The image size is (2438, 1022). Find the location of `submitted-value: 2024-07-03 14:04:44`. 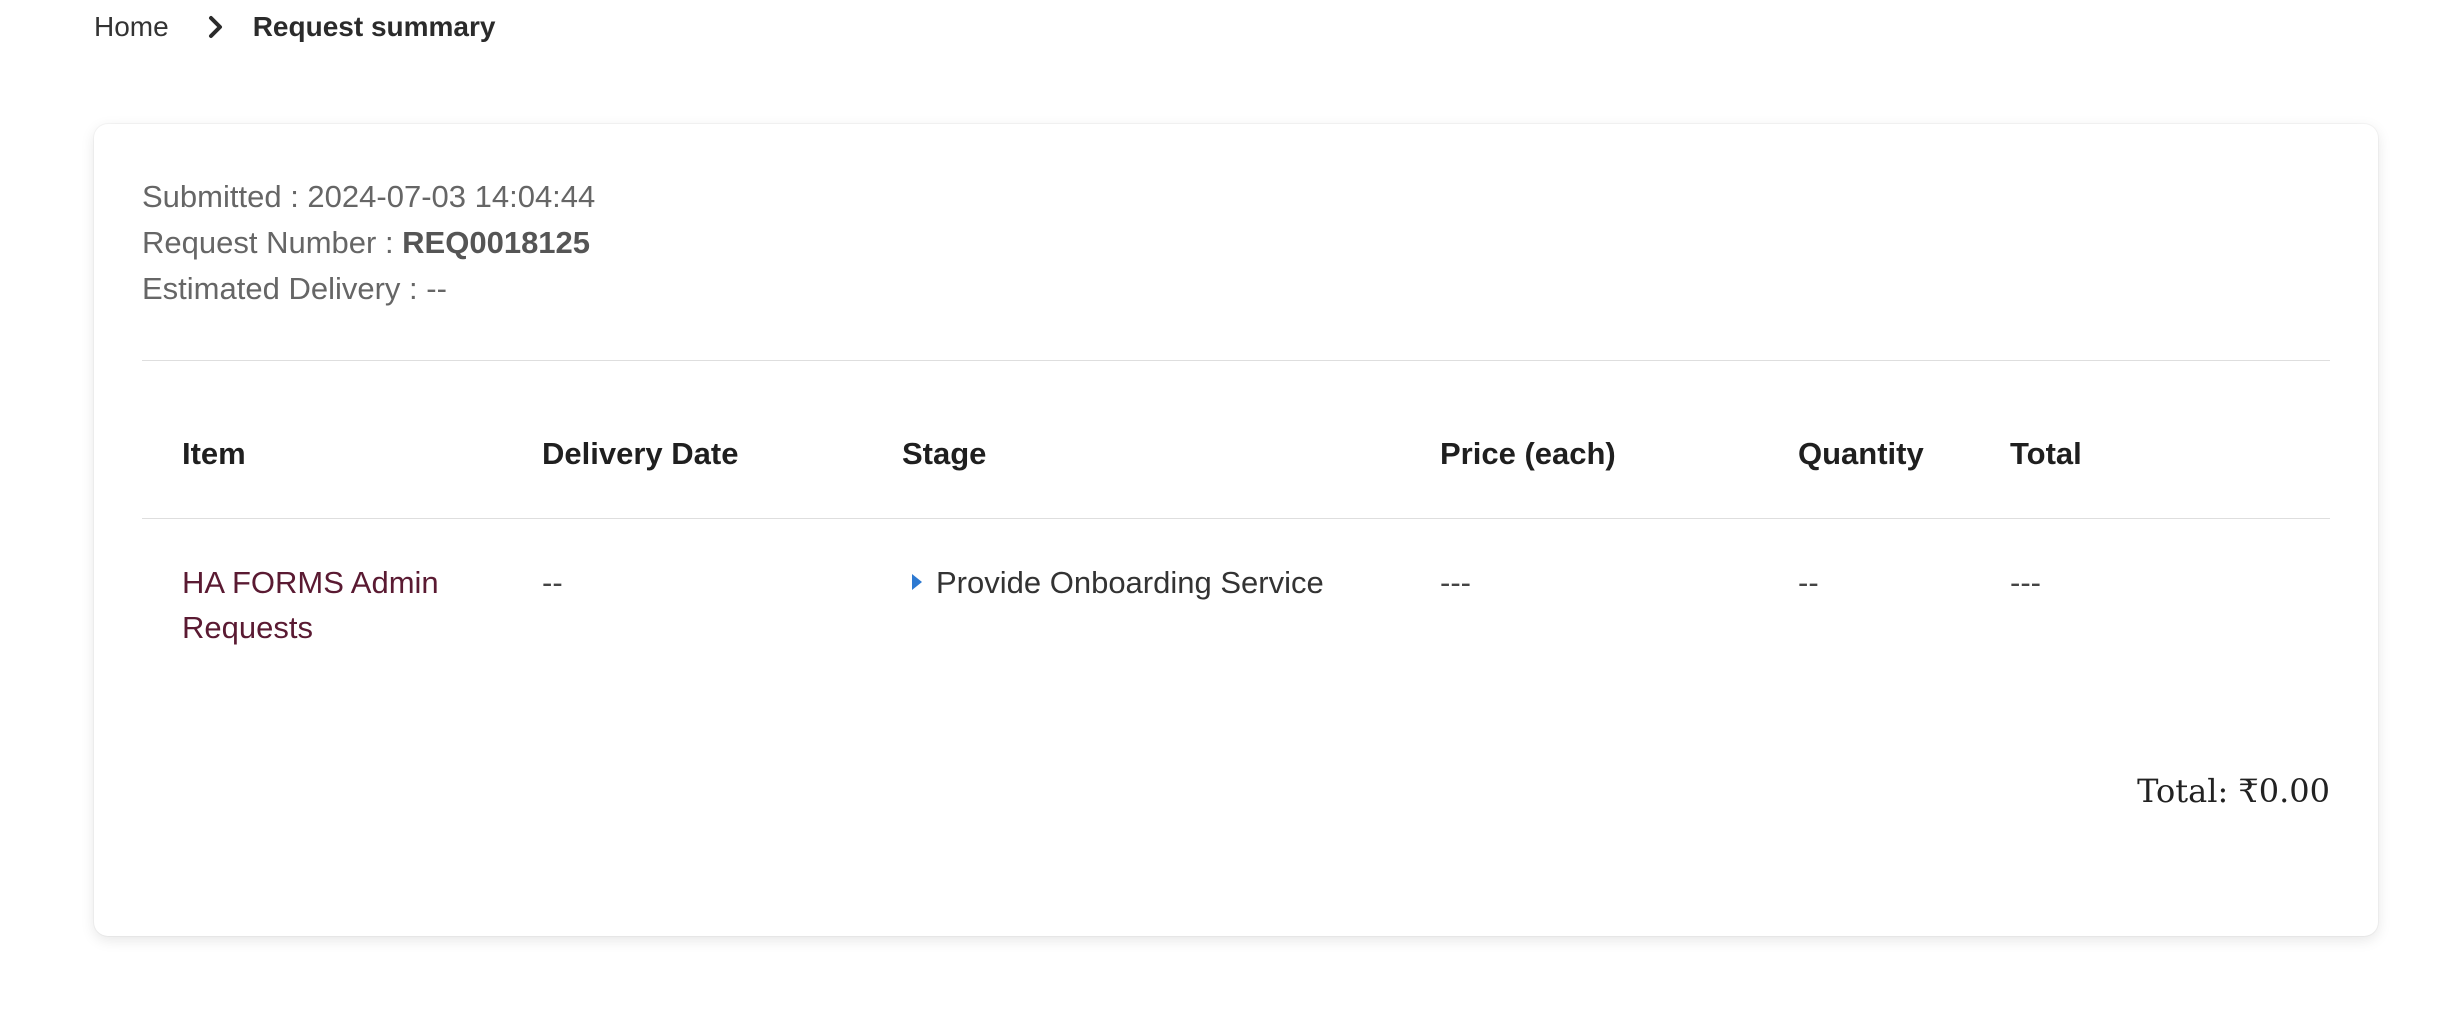

submitted-value: 2024-07-03 14:04:44 is located at coordinates (451, 196).